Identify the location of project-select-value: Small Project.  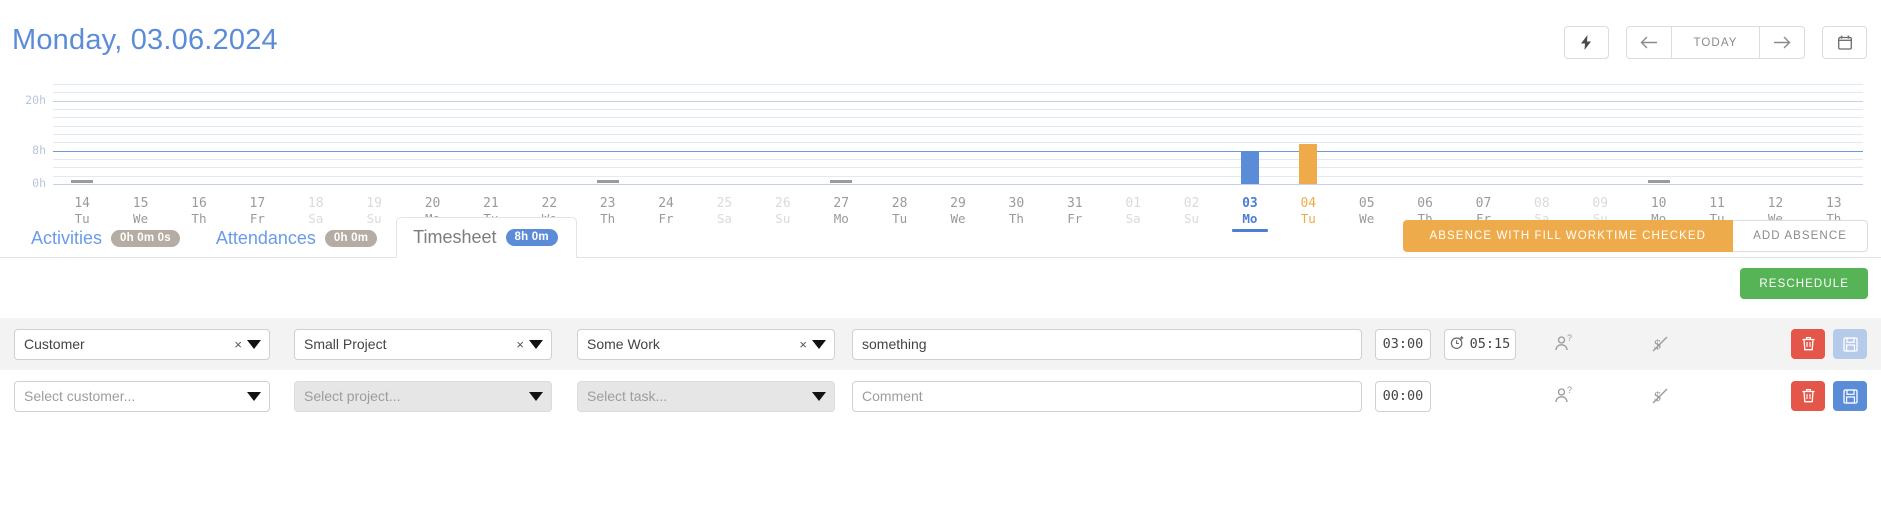
(345, 344).